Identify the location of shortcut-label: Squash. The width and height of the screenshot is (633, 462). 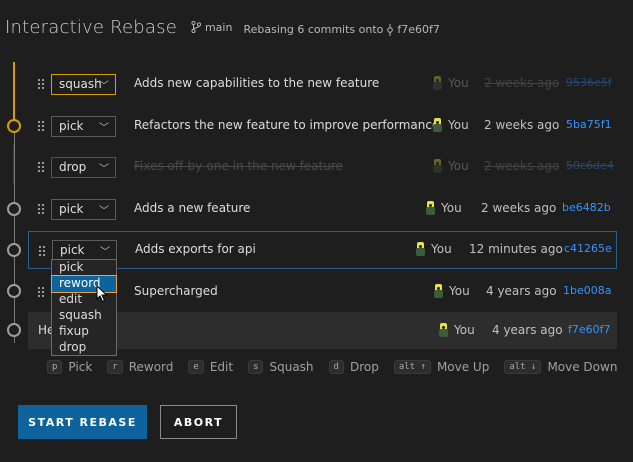
(291, 367).